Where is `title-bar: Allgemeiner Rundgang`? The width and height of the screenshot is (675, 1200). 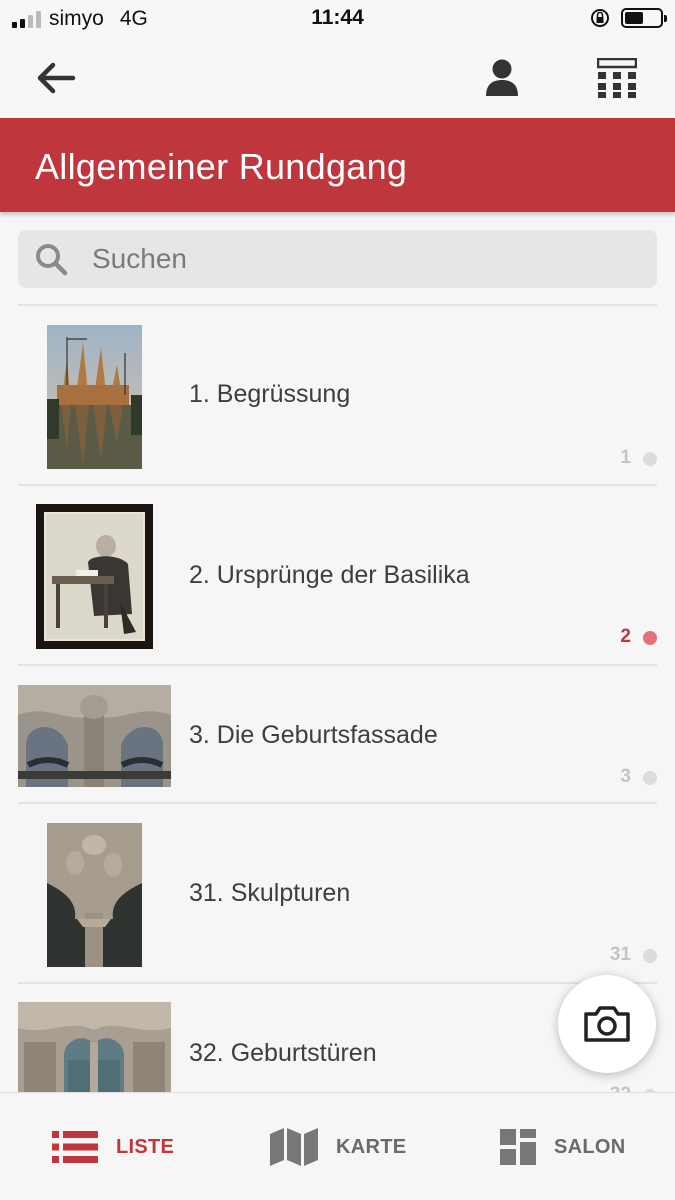
title-bar: Allgemeiner Rundgang is located at coordinates (337, 165).